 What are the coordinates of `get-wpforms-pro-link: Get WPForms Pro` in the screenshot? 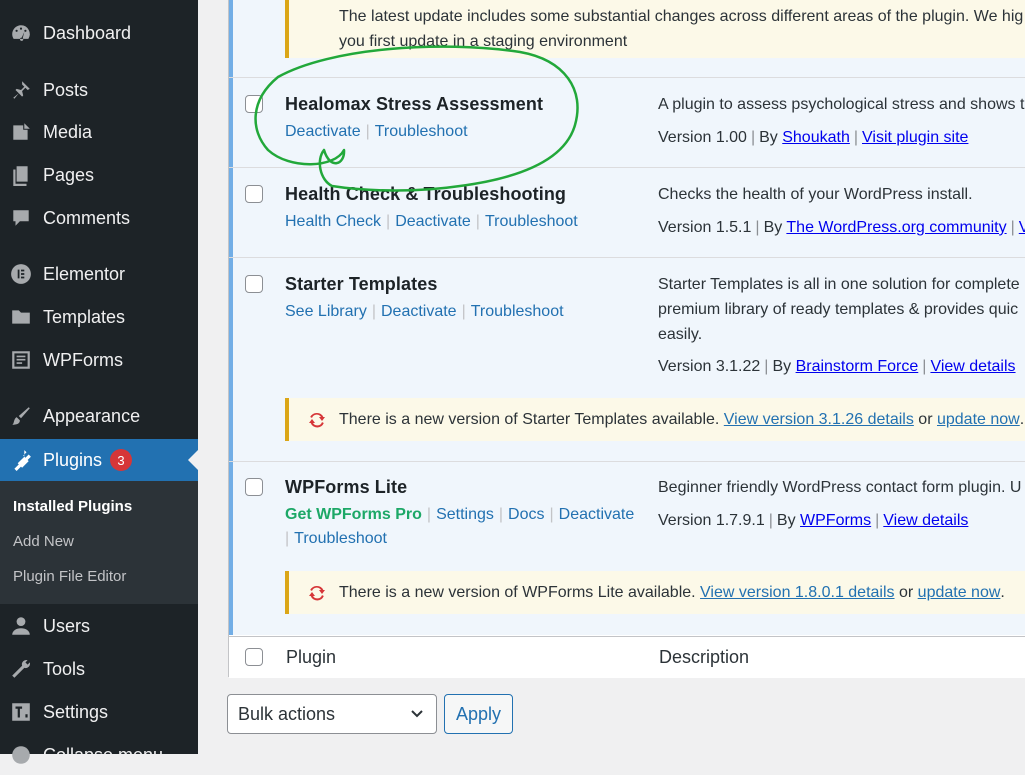 It's located at (353, 514).